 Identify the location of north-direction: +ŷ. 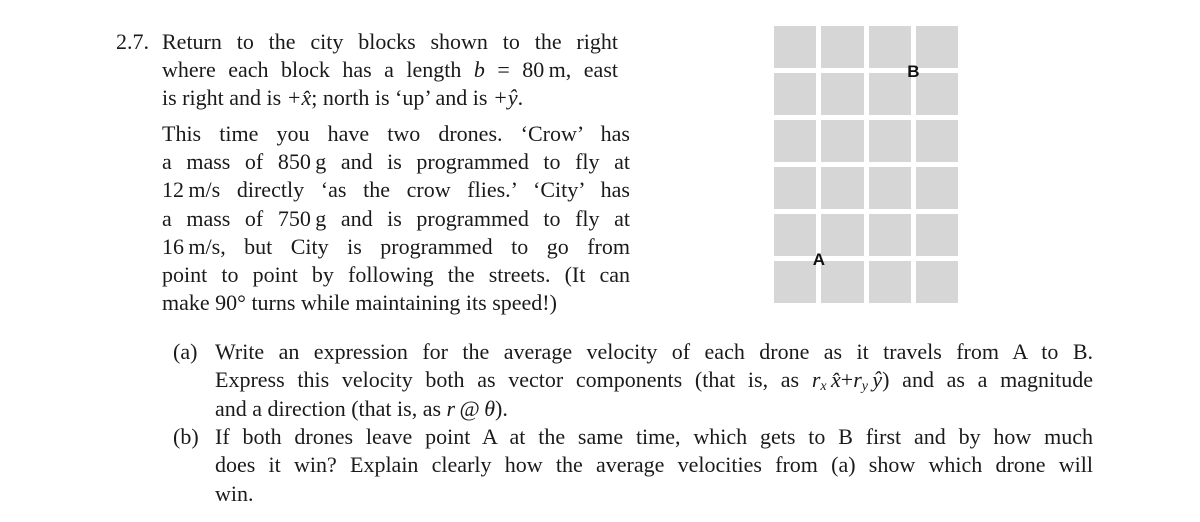
(505, 98).